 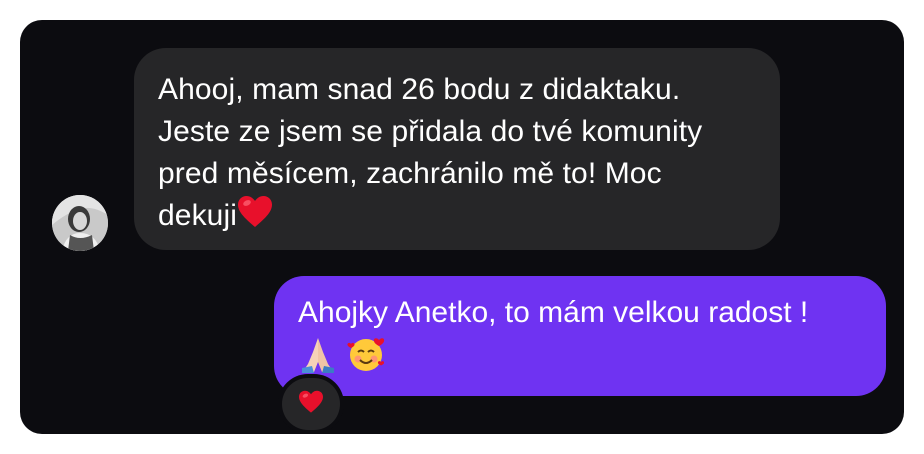 I want to click on outgoing-emoji-line, so click(x=582, y=360).